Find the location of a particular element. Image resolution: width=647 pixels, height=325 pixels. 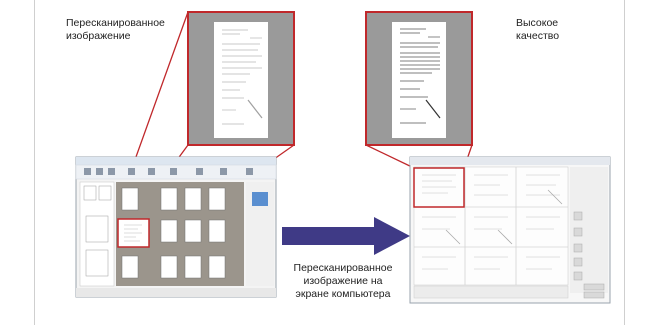

right-zoom-panel is located at coordinates (419, 78).